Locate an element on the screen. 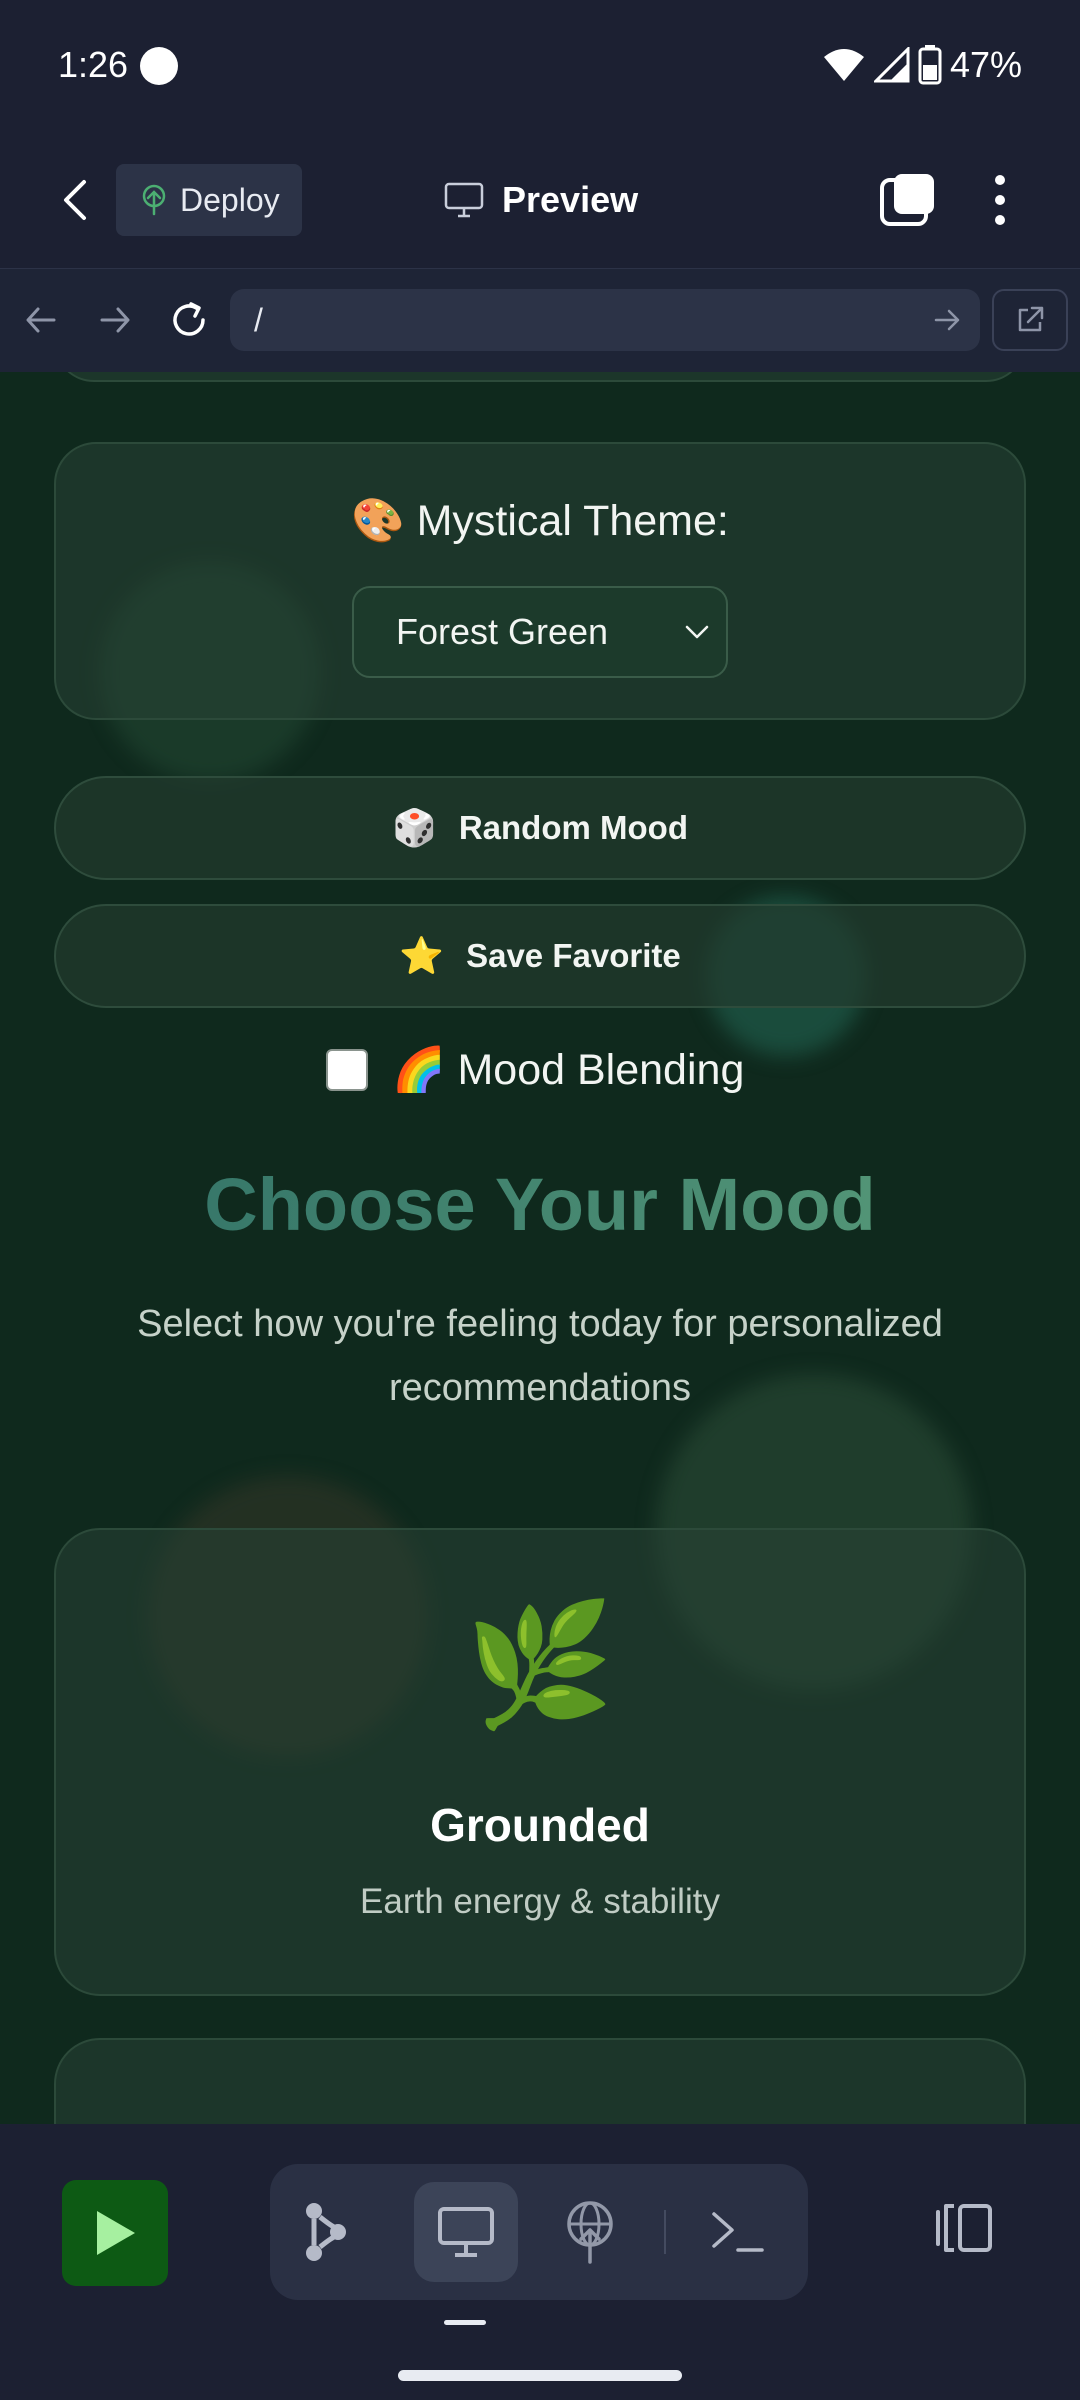 The height and width of the screenshot is (2400, 1080). back-arrow-icon is located at coordinates (75, 200).